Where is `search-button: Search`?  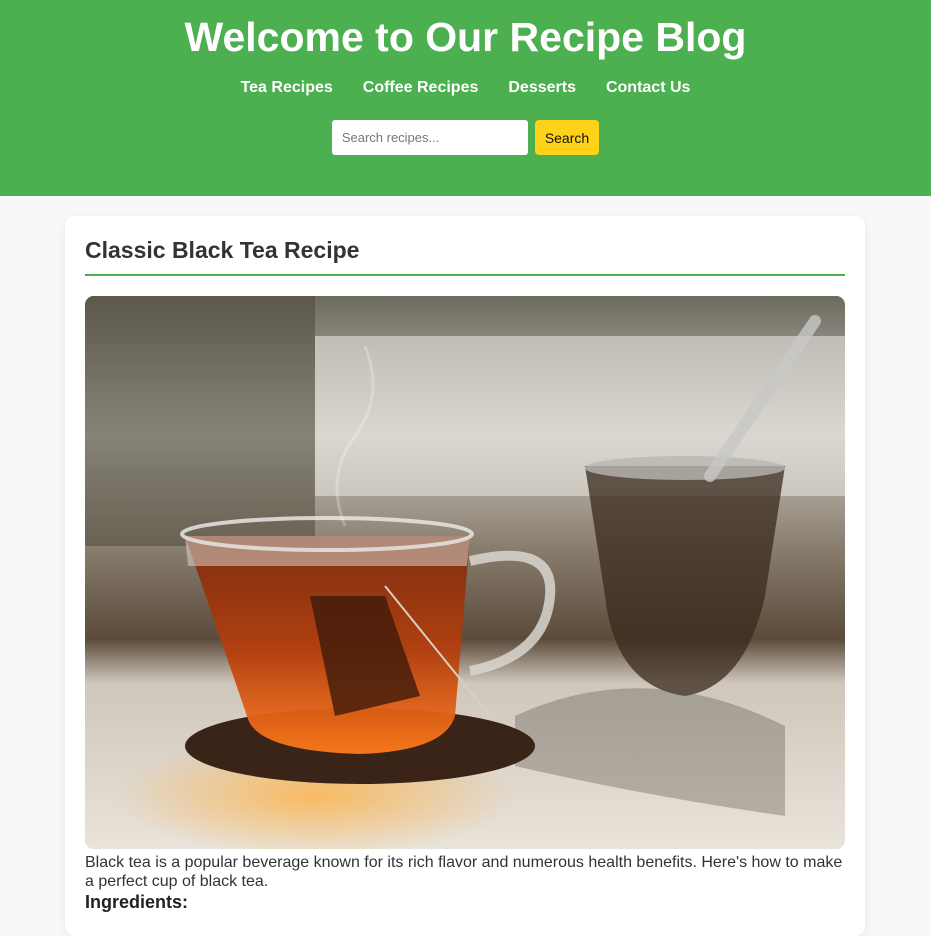 search-button: Search is located at coordinates (567, 137).